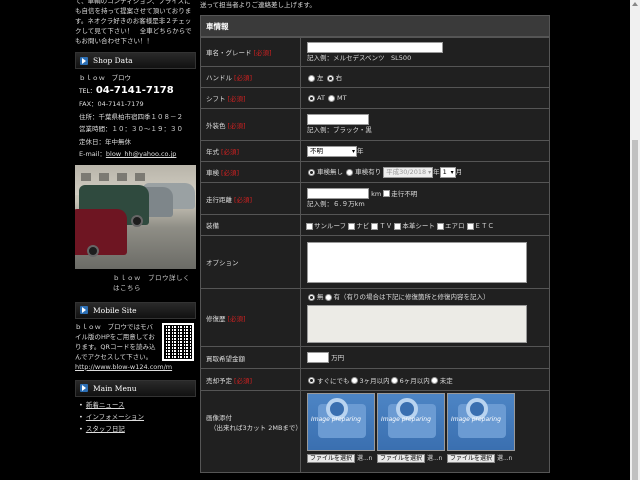 This screenshot has width=640, height=480. What do you see at coordinates (341, 422) in the screenshot?
I see `image-placeholder-1: Image preparing` at bounding box center [341, 422].